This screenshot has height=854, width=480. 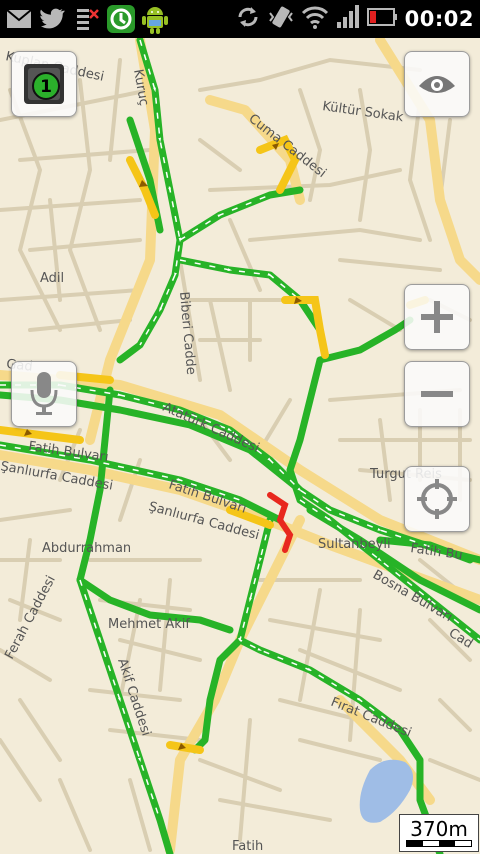 I want to click on scale-label: 370m, so click(x=439, y=829).